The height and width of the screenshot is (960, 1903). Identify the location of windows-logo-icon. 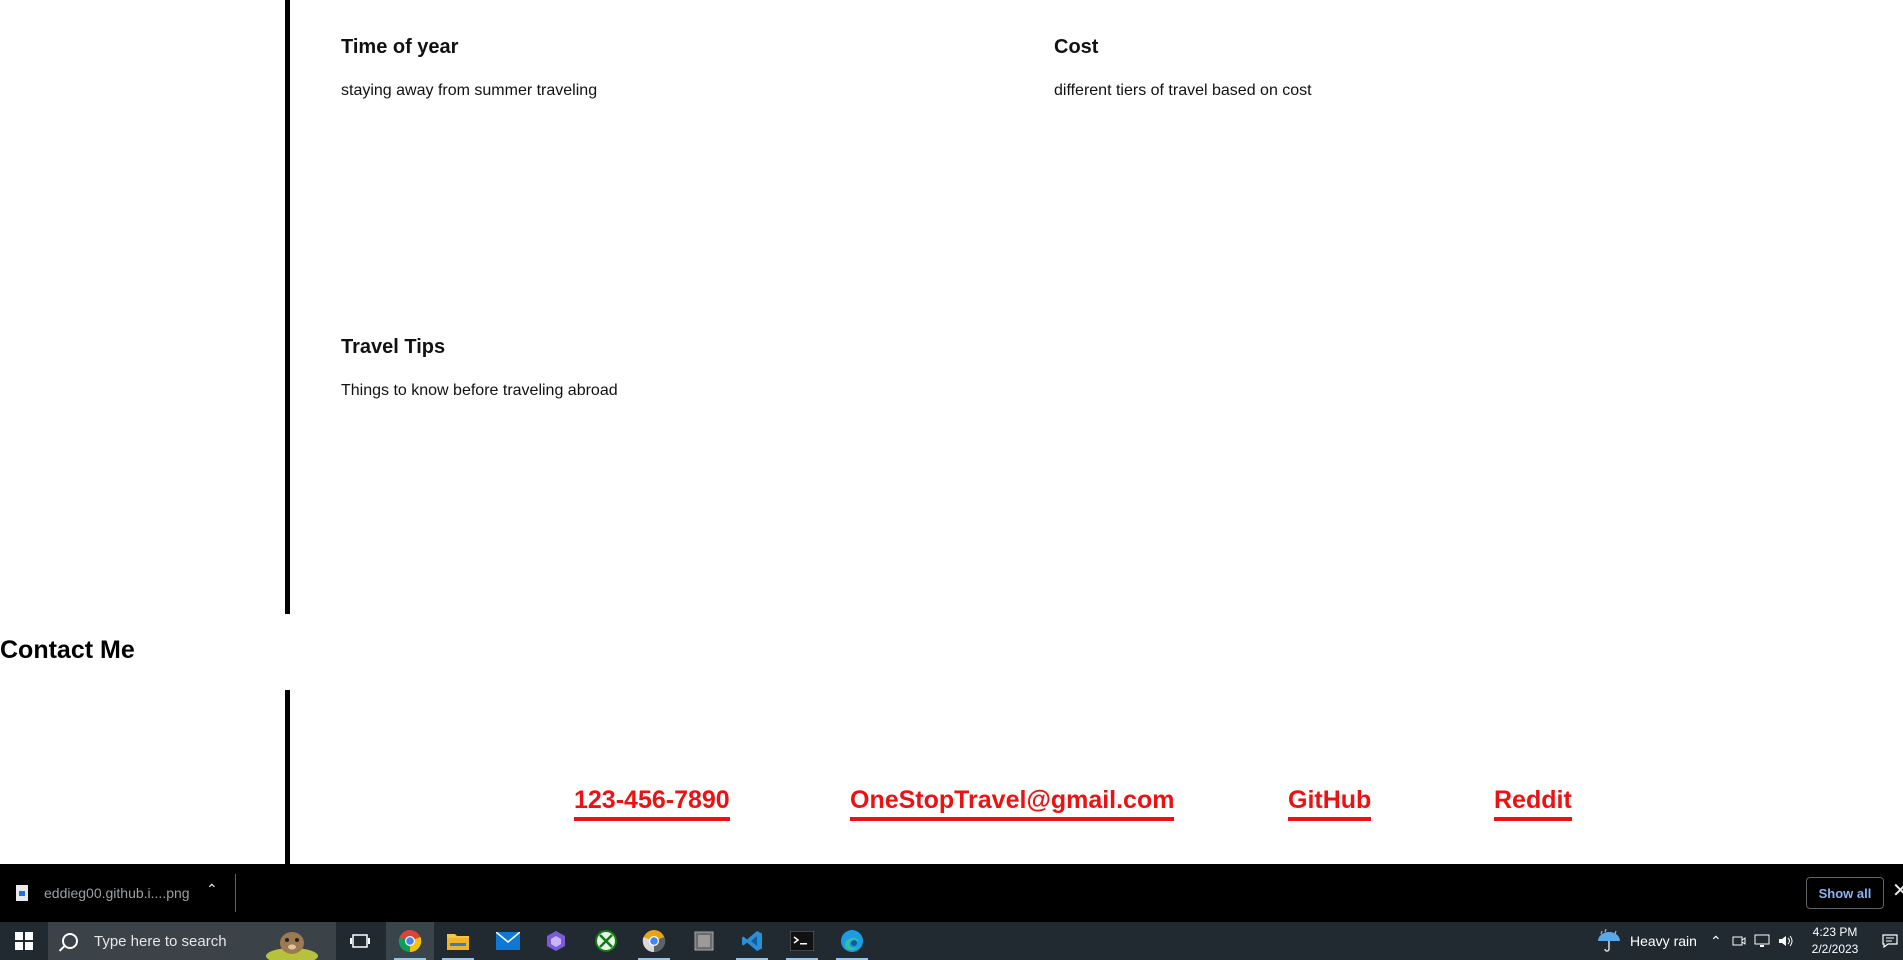
(24, 941).